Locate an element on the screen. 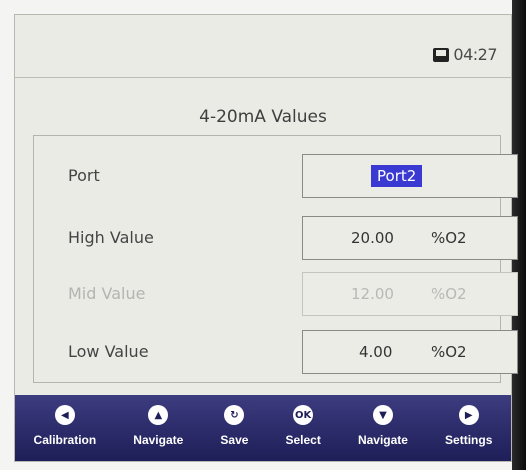 Image resolution: width=526 pixels, height=470 pixels. status-bar: 04:27 is located at coordinates (263, 46).